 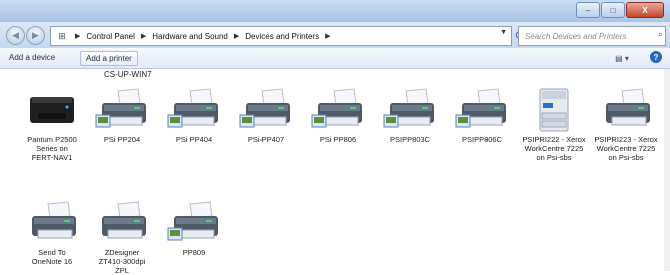 I want to click on device-label: Pantum P2500 Series on FERT-NAV1, so click(x=52, y=148).